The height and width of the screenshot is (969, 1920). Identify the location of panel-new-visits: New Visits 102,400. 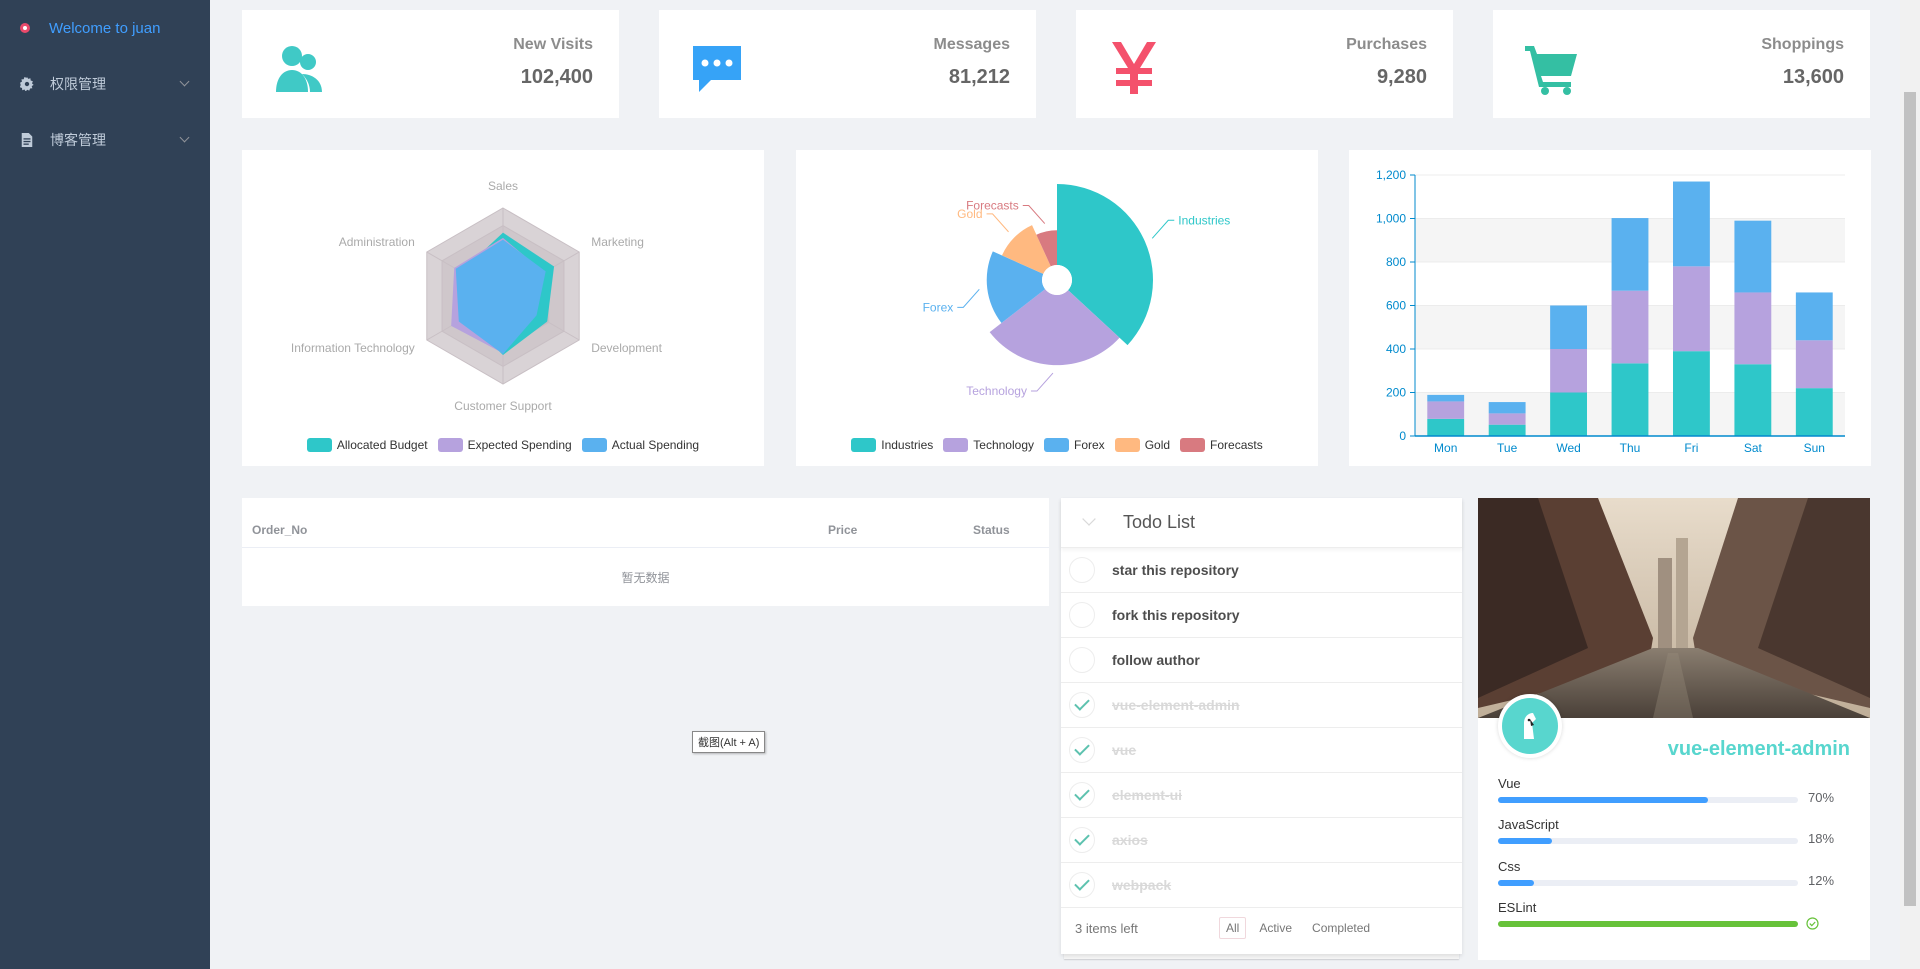
(430, 64).